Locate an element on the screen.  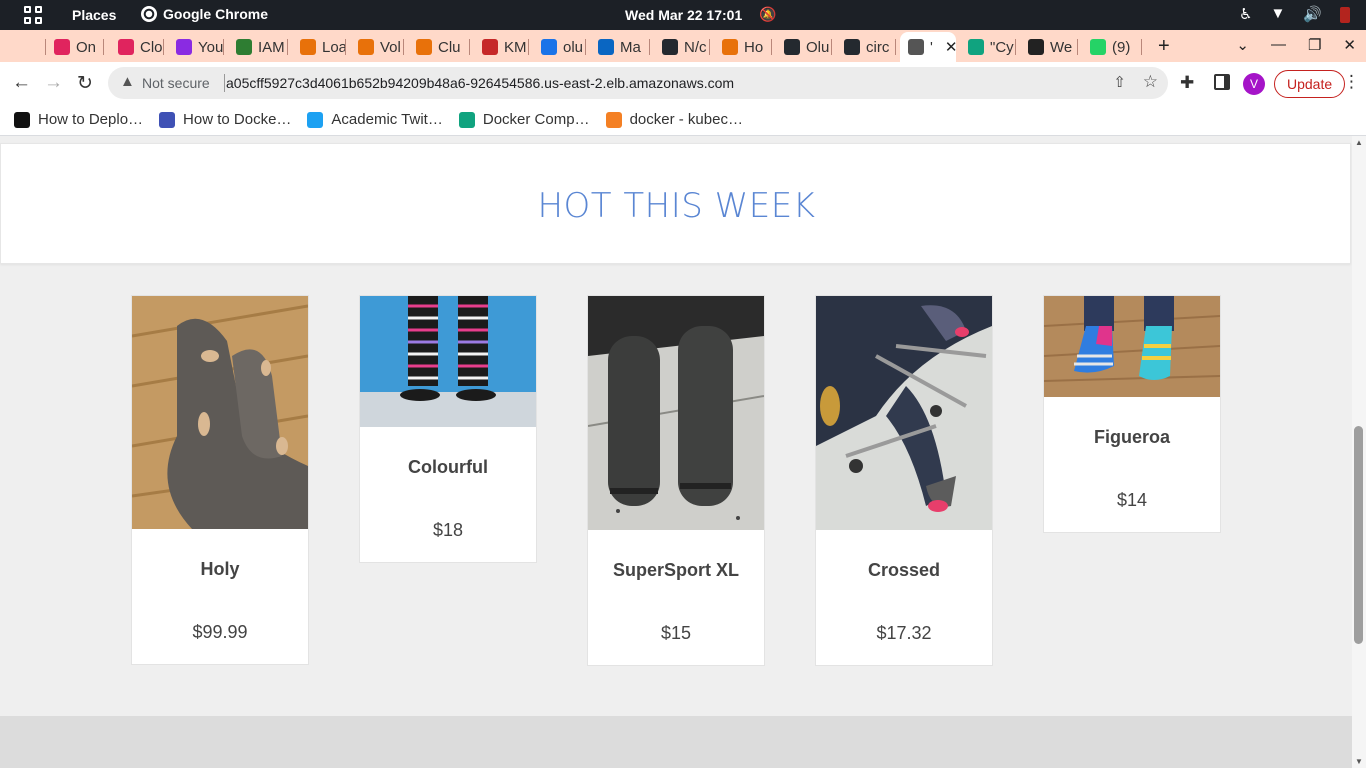
tab-10: Ma is located at coordinates (620, 47).